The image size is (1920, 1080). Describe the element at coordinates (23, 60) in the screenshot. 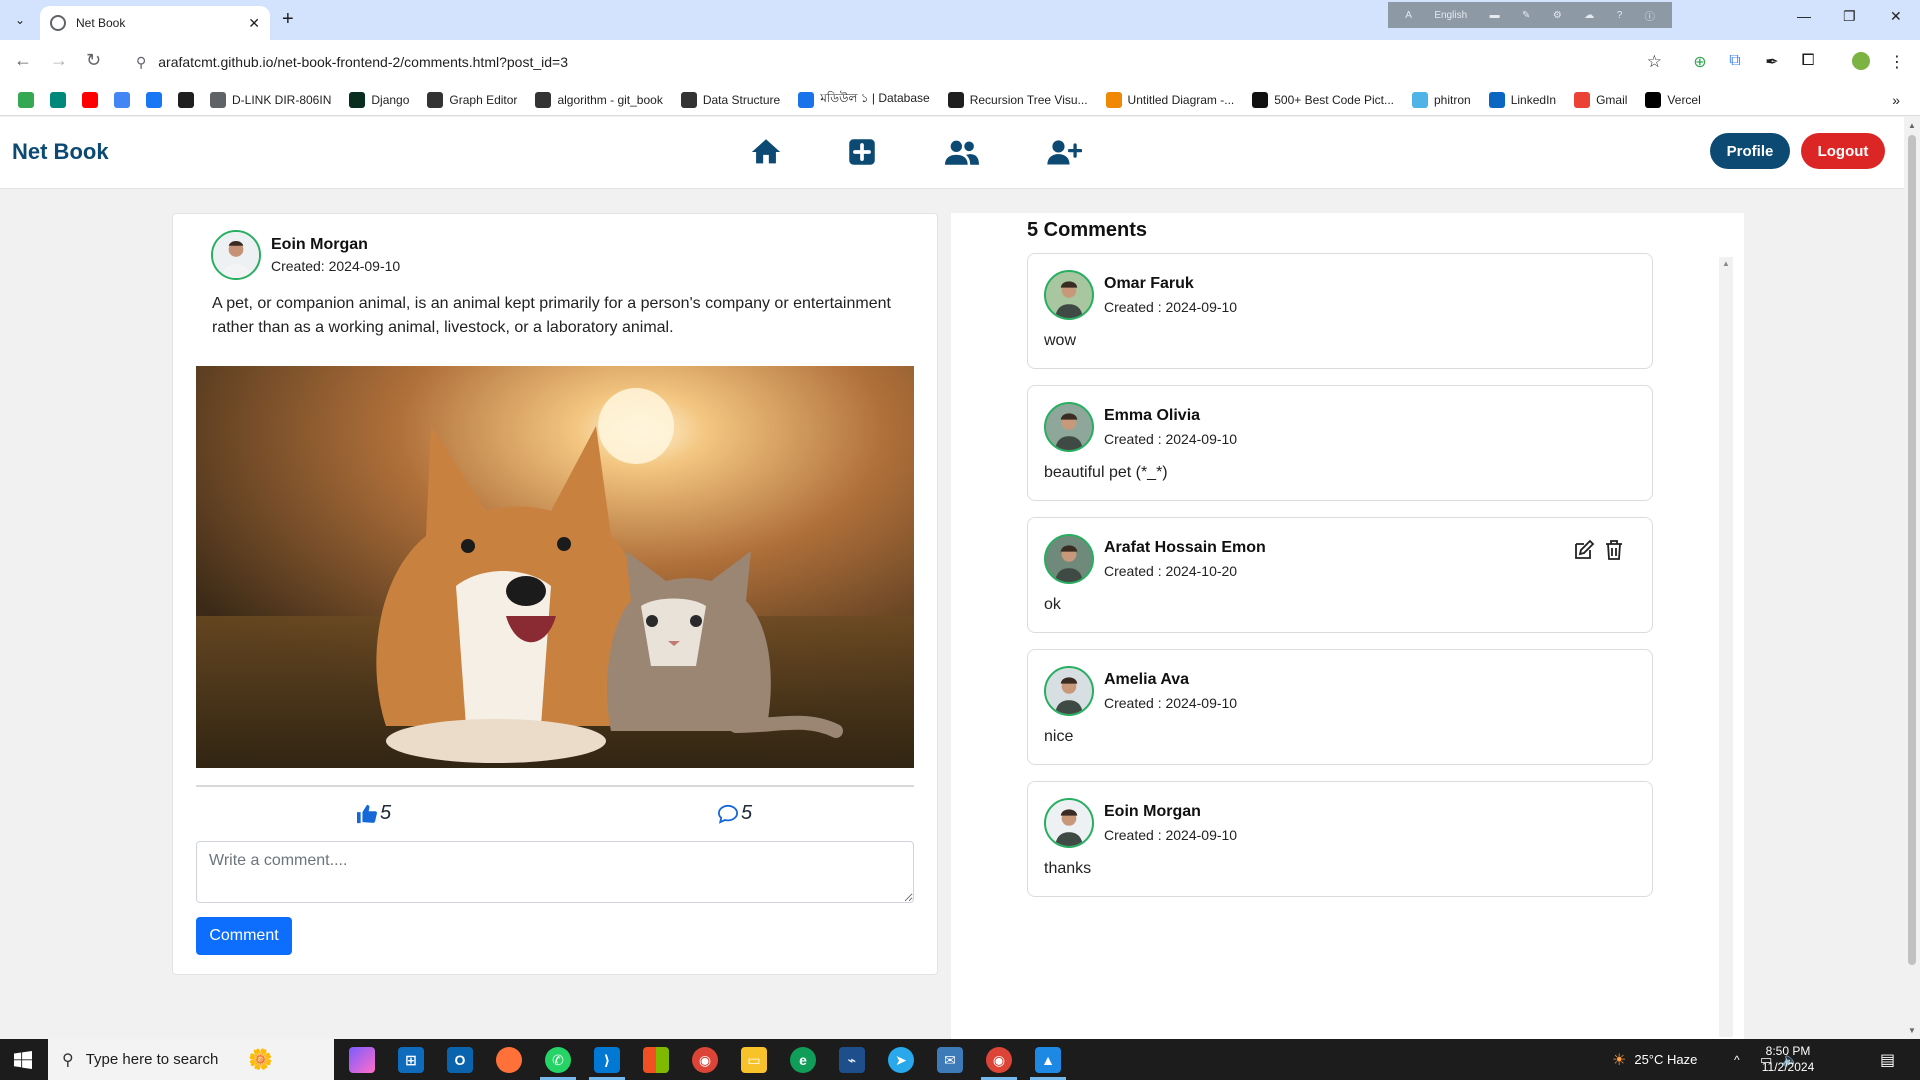

I see `back-icon: ←` at that location.